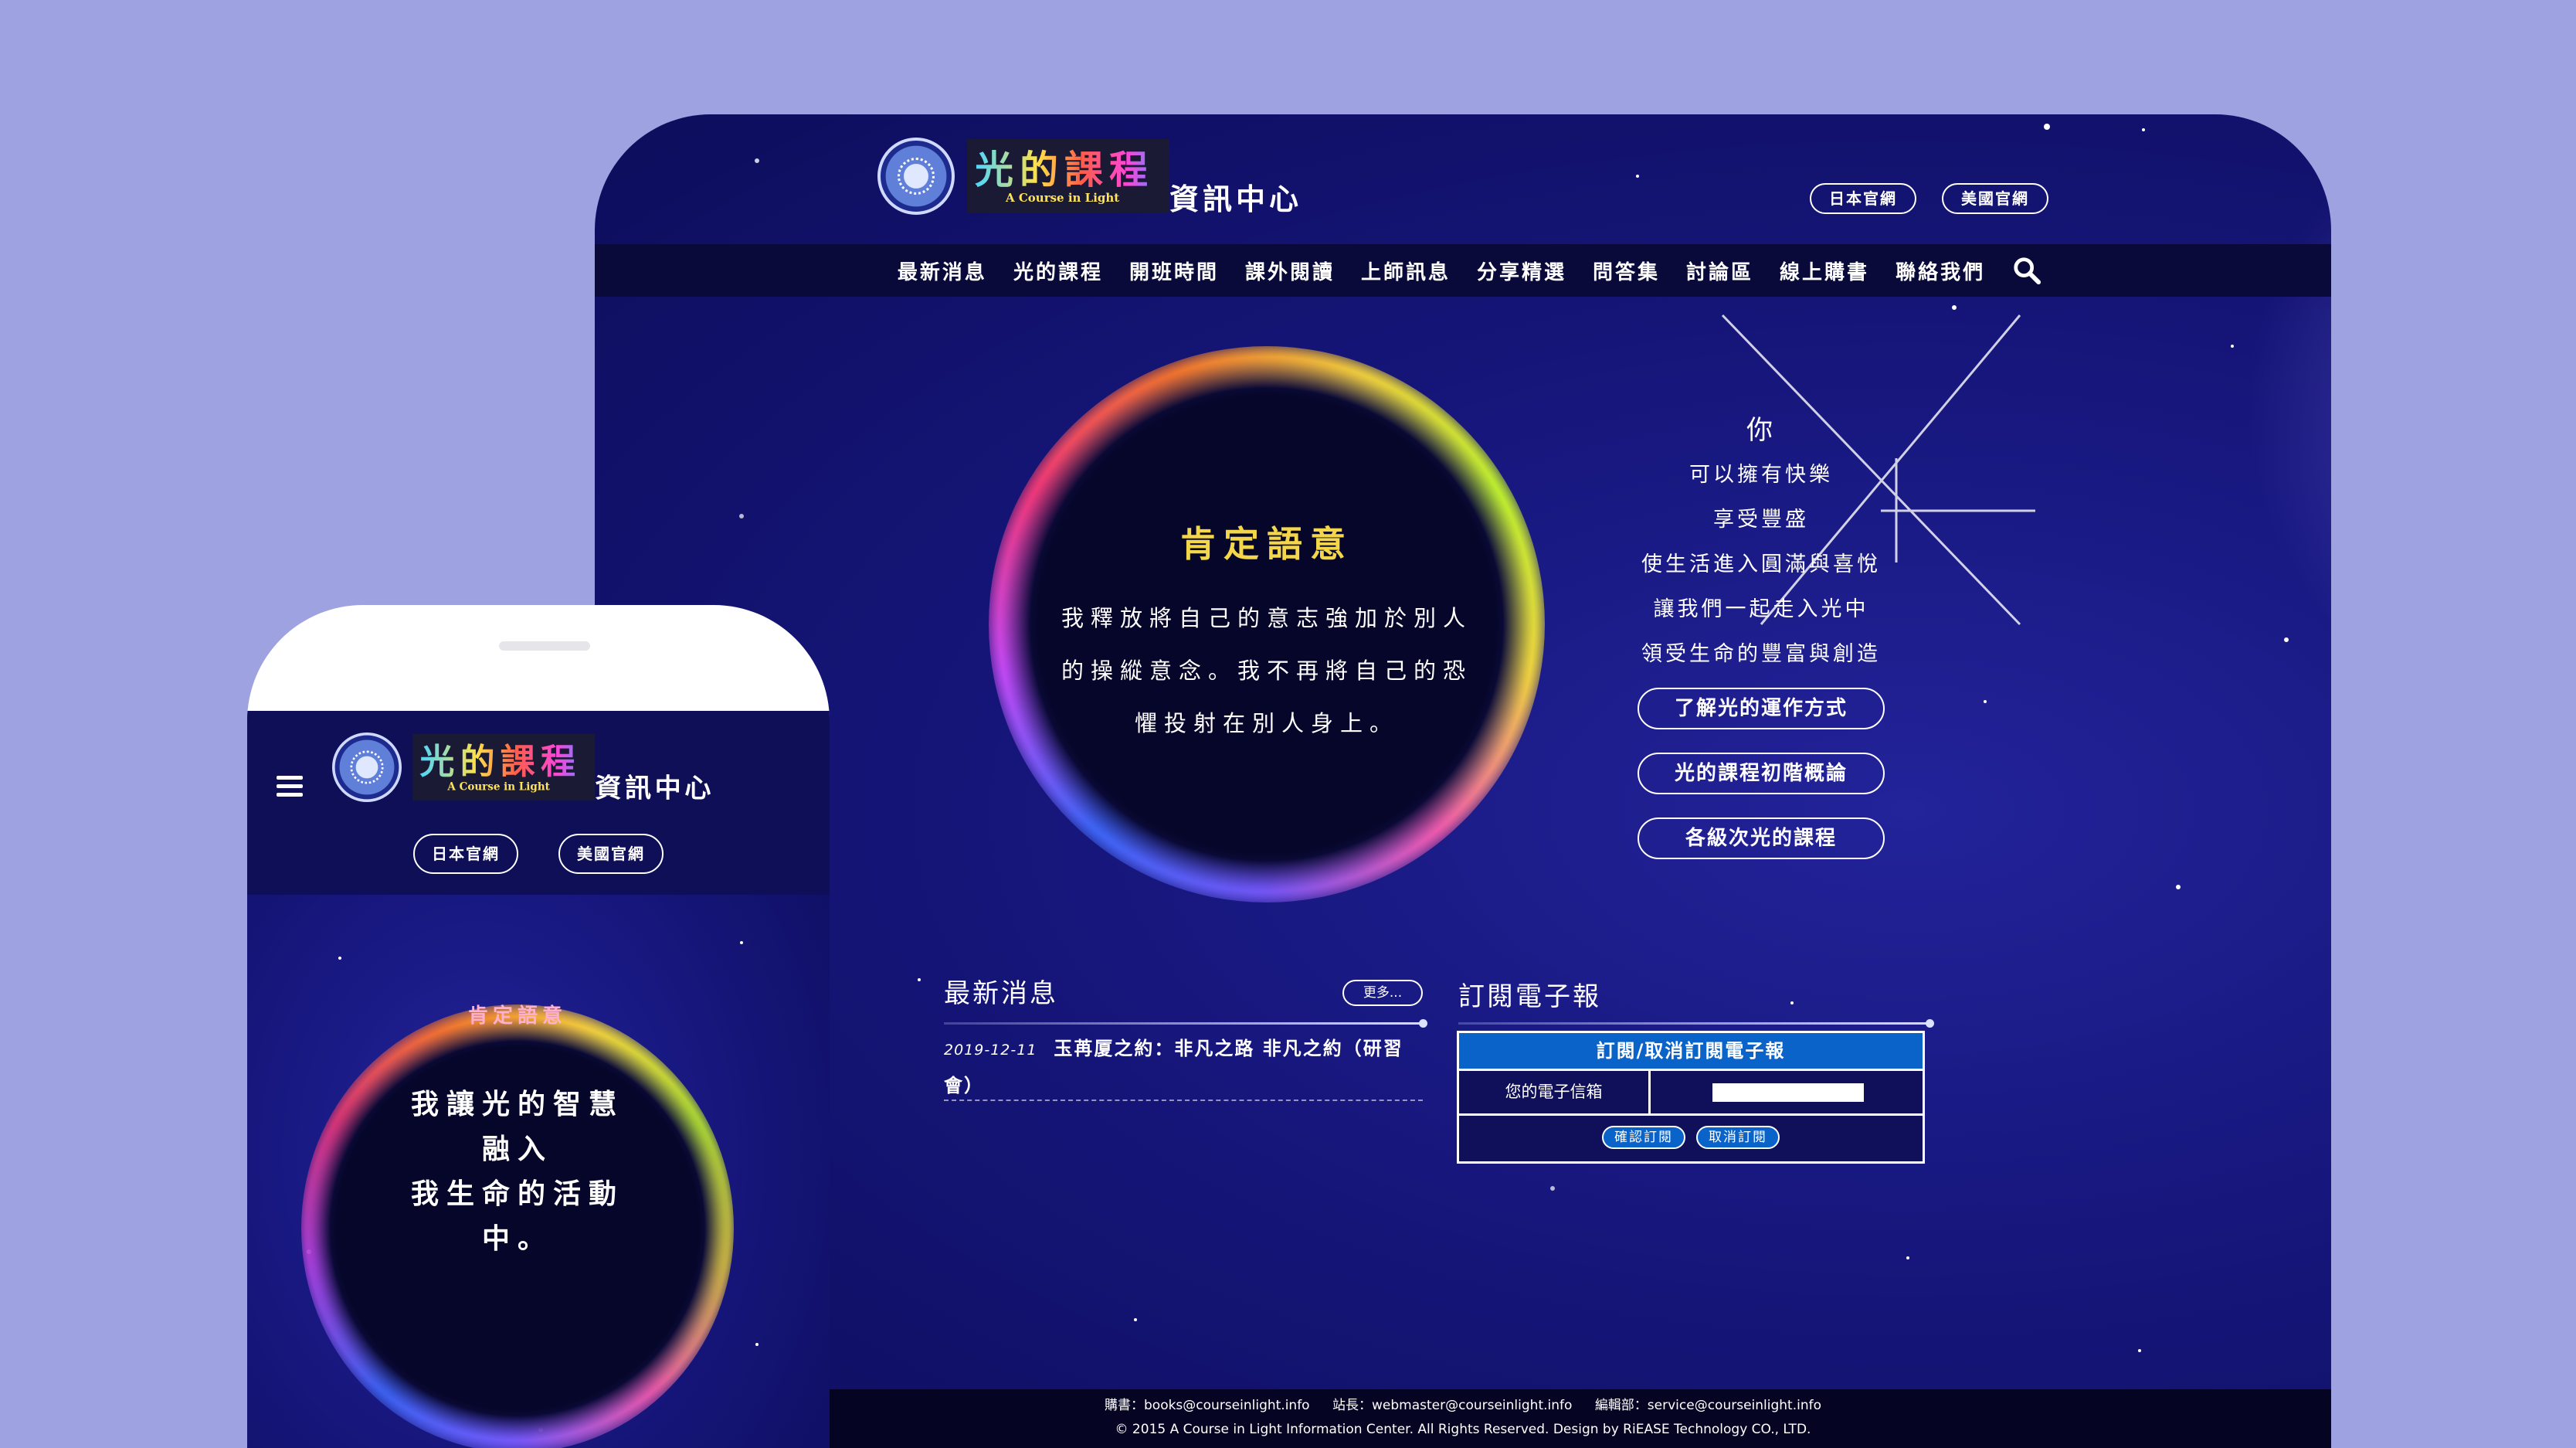 The image size is (2576, 1448). What do you see at coordinates (2026, 270) in the screenshot?
I see `search-icon` at bounding box center [2026, 270].